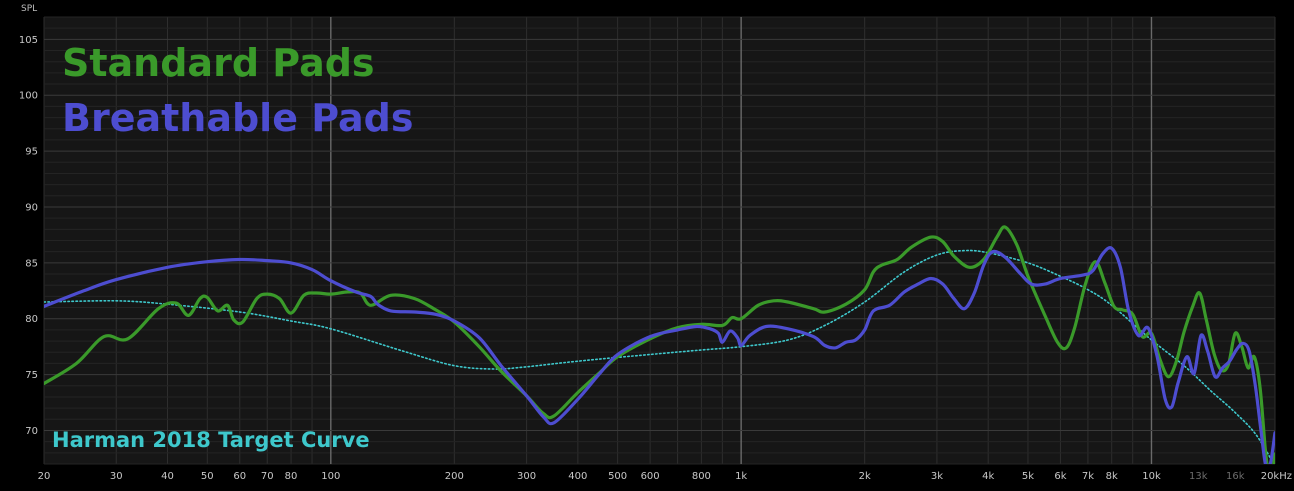 The image size is (1294, 491). What do you see at coordinates (44, 476) in the screenshot?
I see `x-tick-label: 20` at bounding box center [44, 476].